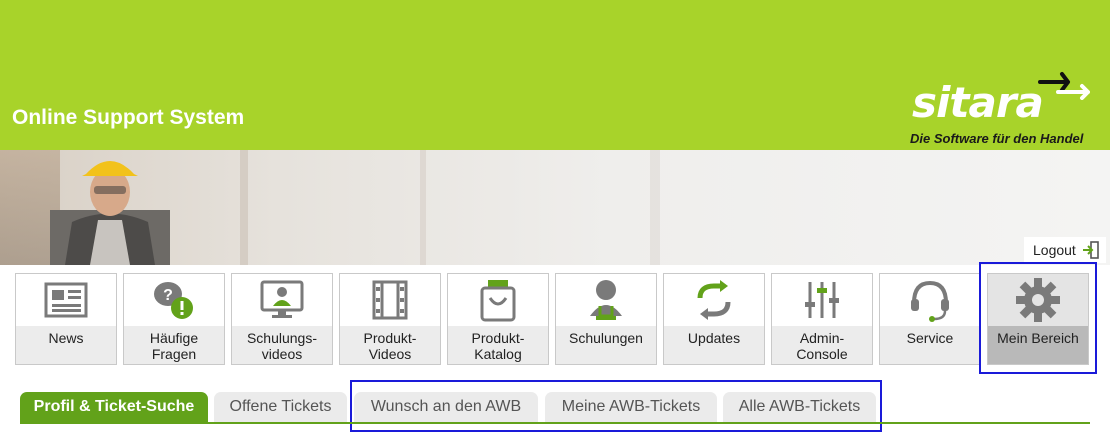  Describe the element at coordinates (822, 346) in the screenshot. I see `nav-label: Admin- Console` at that location.